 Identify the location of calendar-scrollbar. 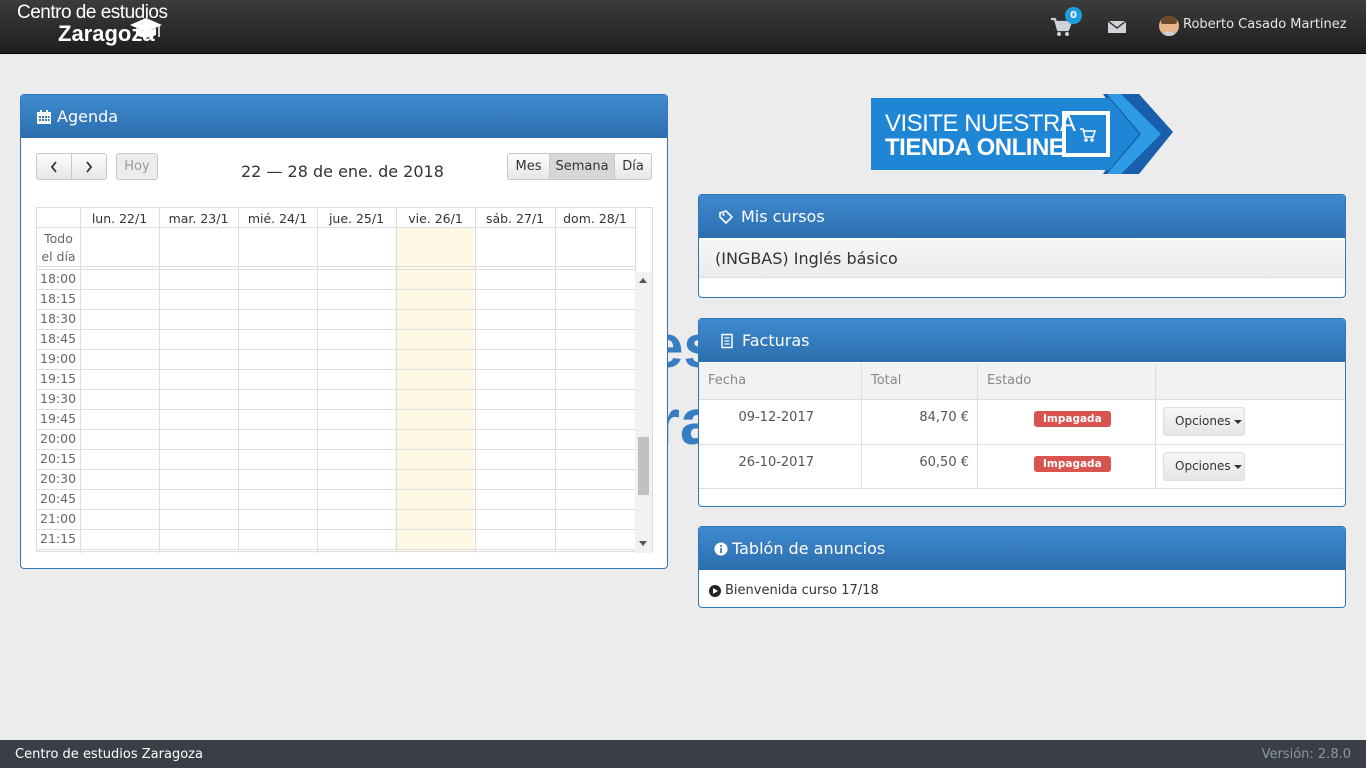
(643, 412).